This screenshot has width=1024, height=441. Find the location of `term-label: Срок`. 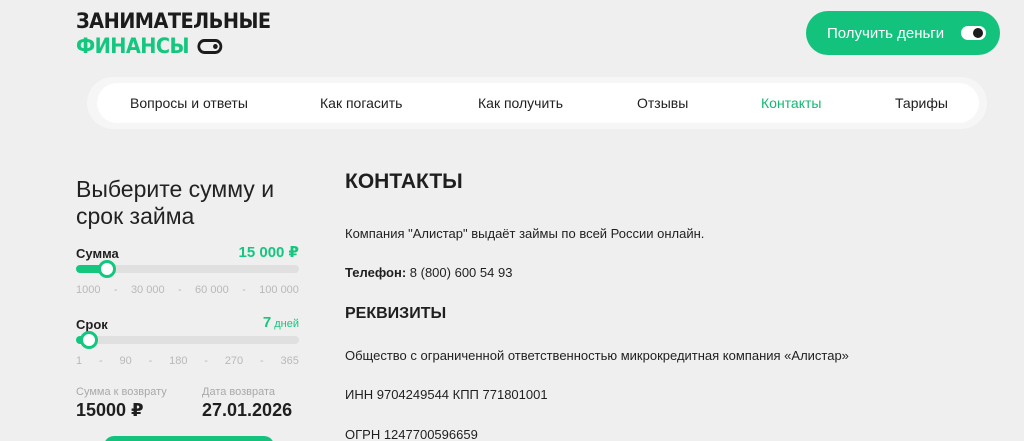

term-label: Срок is located at coordinates (92, 324).